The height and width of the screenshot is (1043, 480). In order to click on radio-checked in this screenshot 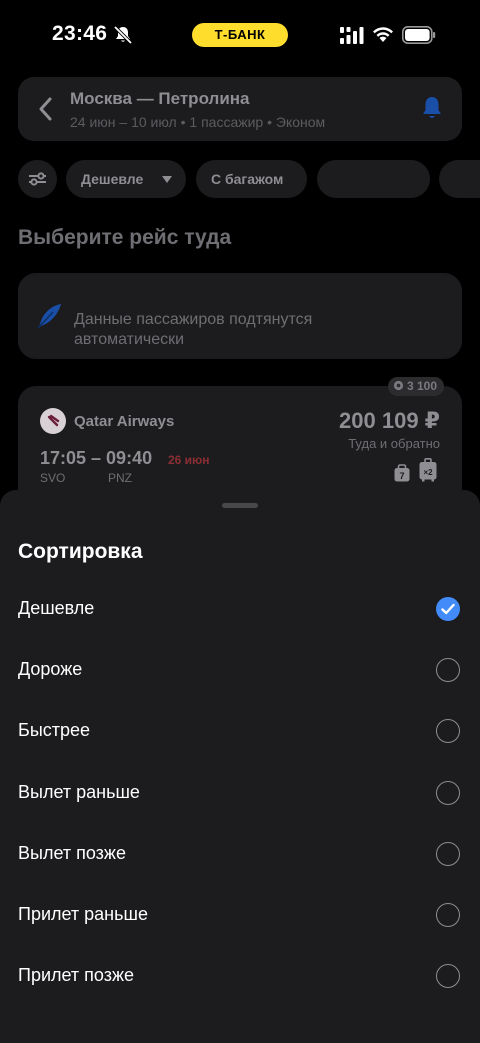, I will do `click(448, 609)`.